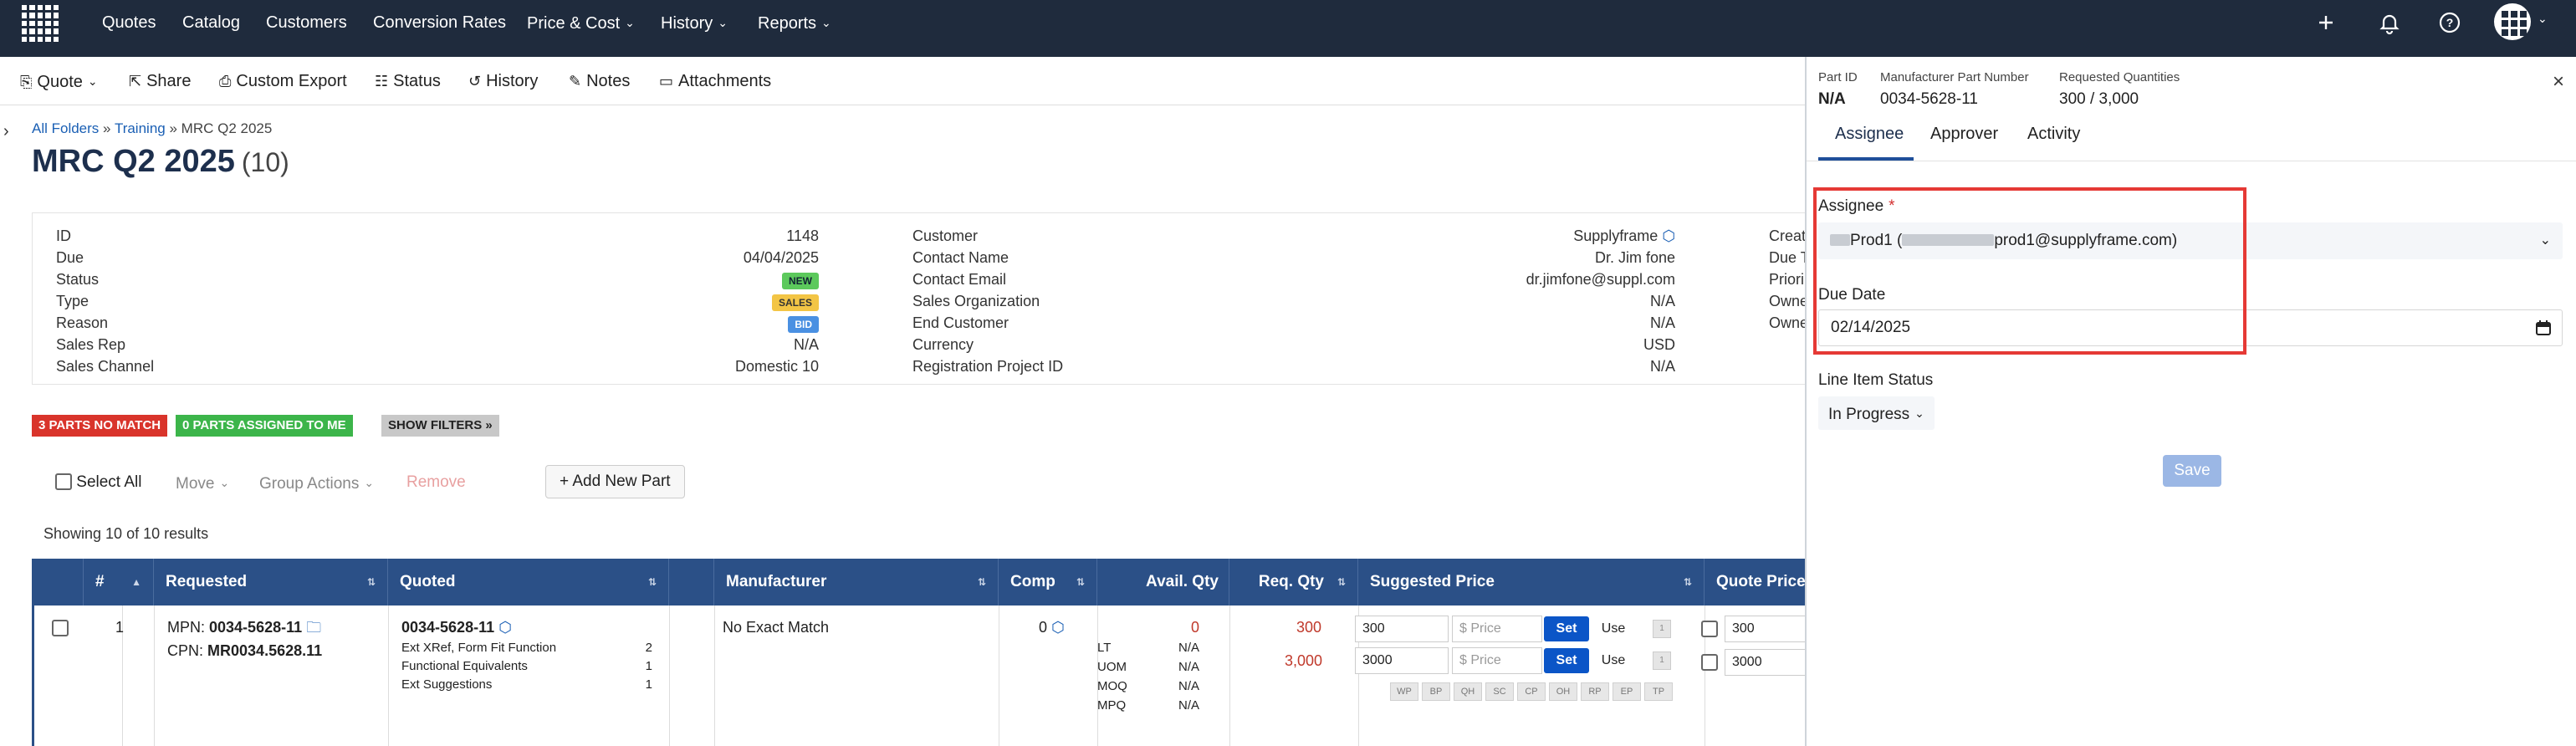 The width and height of the screenshot is (2576, 746). Describe the element at coordinates (100, 426) in the screenshot. I see `parts-no-match-filter: 3 PARTS NO MATCH` at that location.